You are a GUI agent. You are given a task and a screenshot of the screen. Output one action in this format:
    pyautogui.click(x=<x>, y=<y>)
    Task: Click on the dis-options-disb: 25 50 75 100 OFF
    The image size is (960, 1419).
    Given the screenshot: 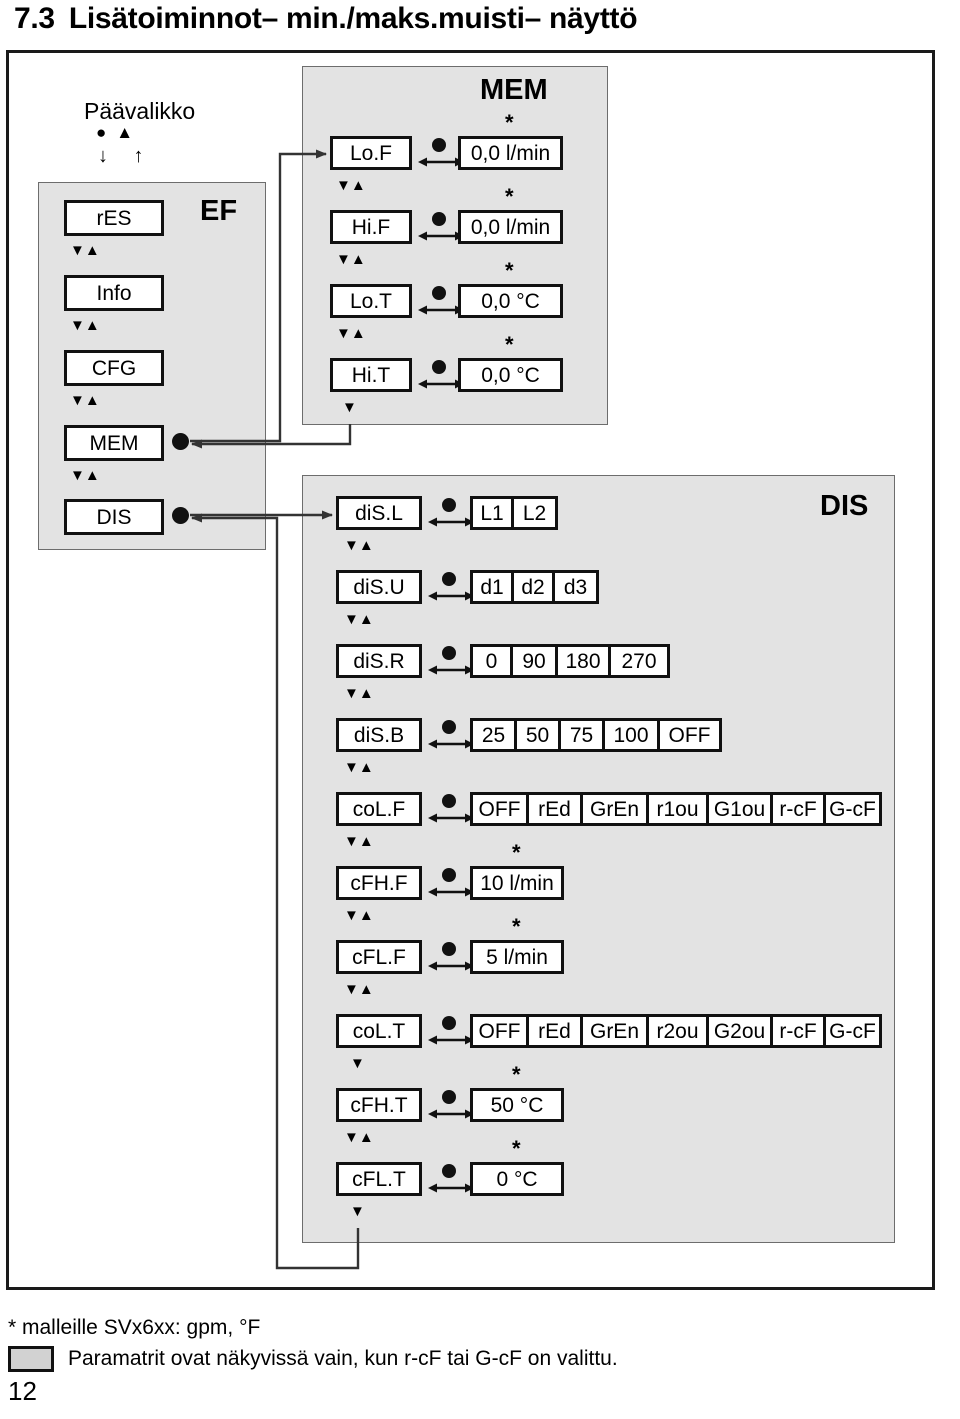 What is the action you would take?
    pyautogui.click(x=596, y=735)
    